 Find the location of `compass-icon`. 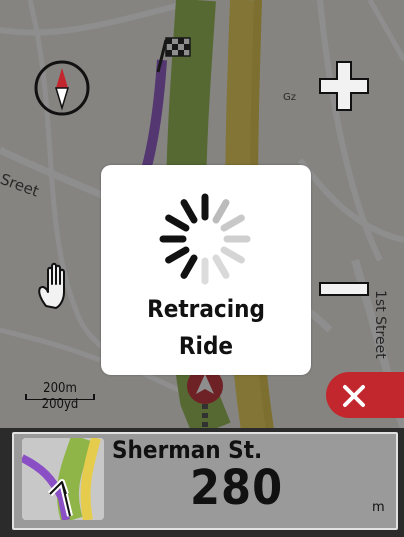

compass-icon is located at coordinates (62, 88).